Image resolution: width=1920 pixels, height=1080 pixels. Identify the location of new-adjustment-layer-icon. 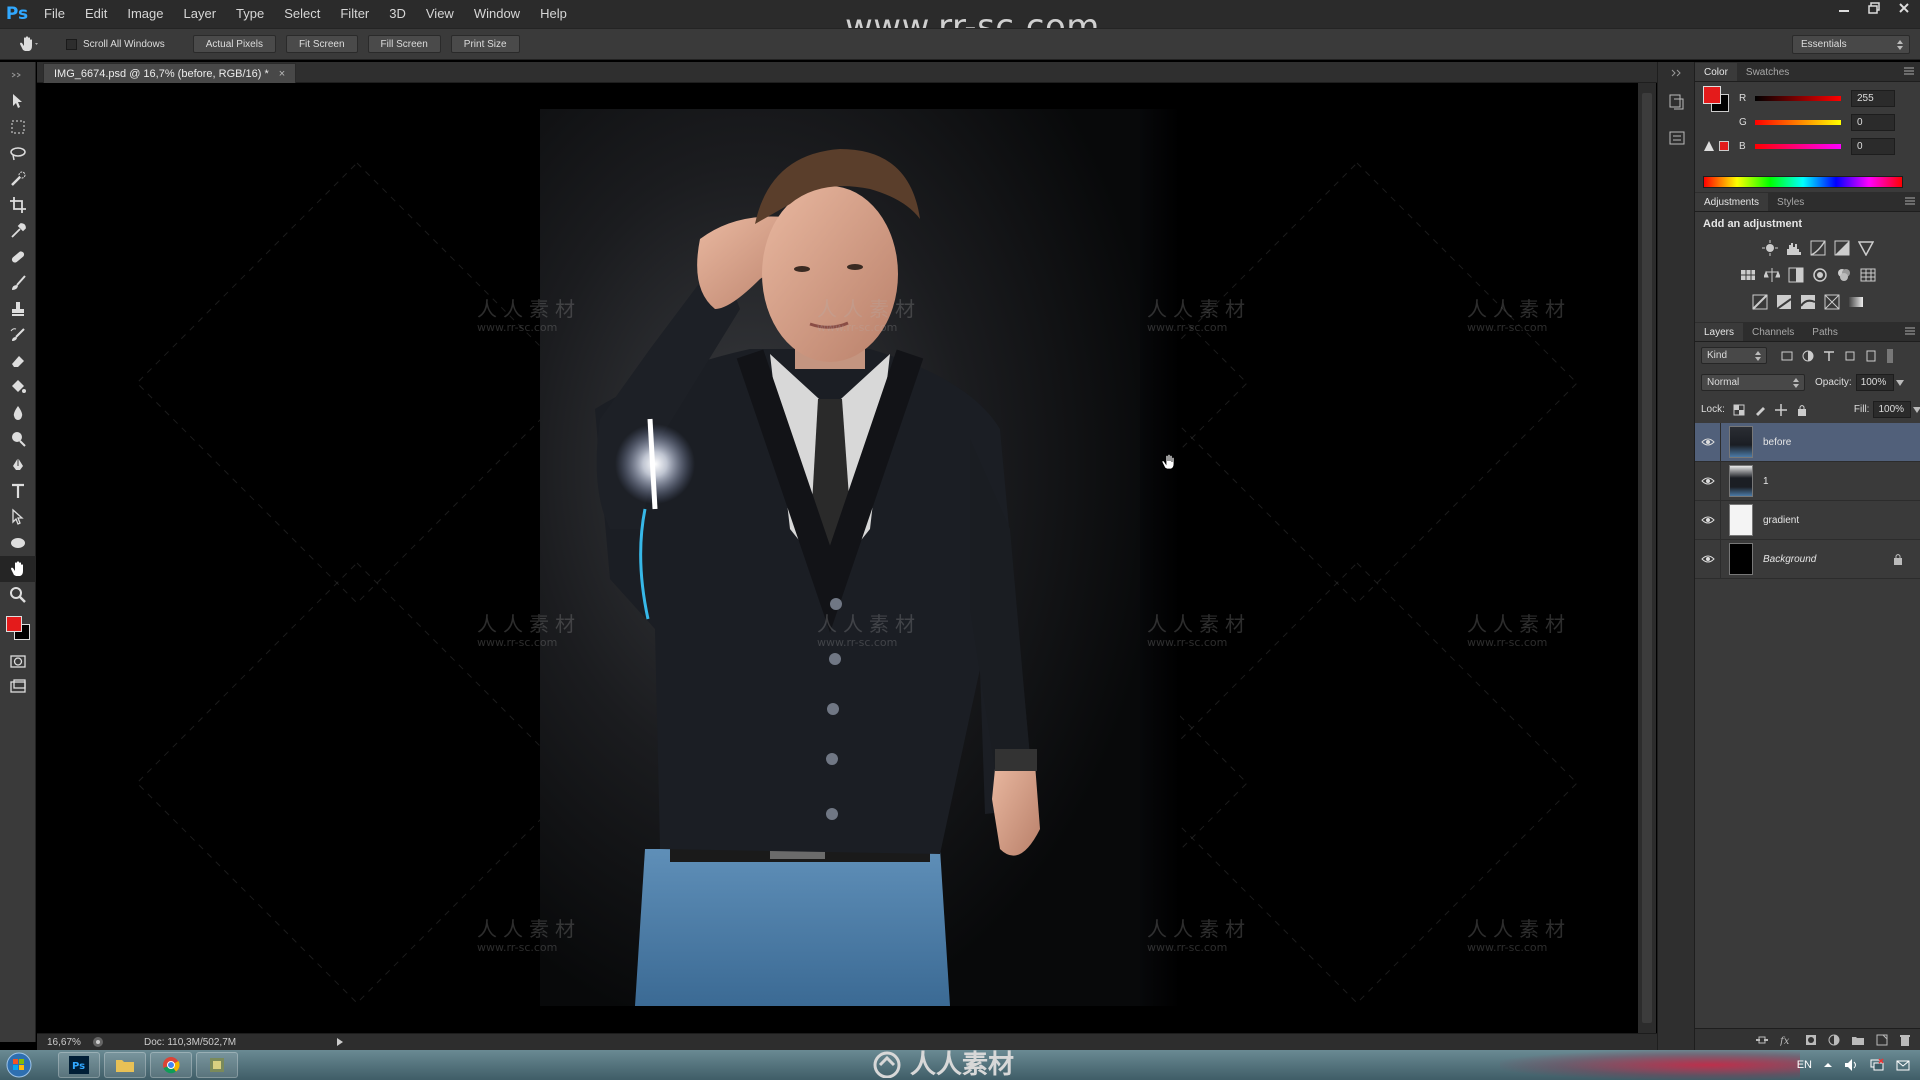
(1834, 1040).